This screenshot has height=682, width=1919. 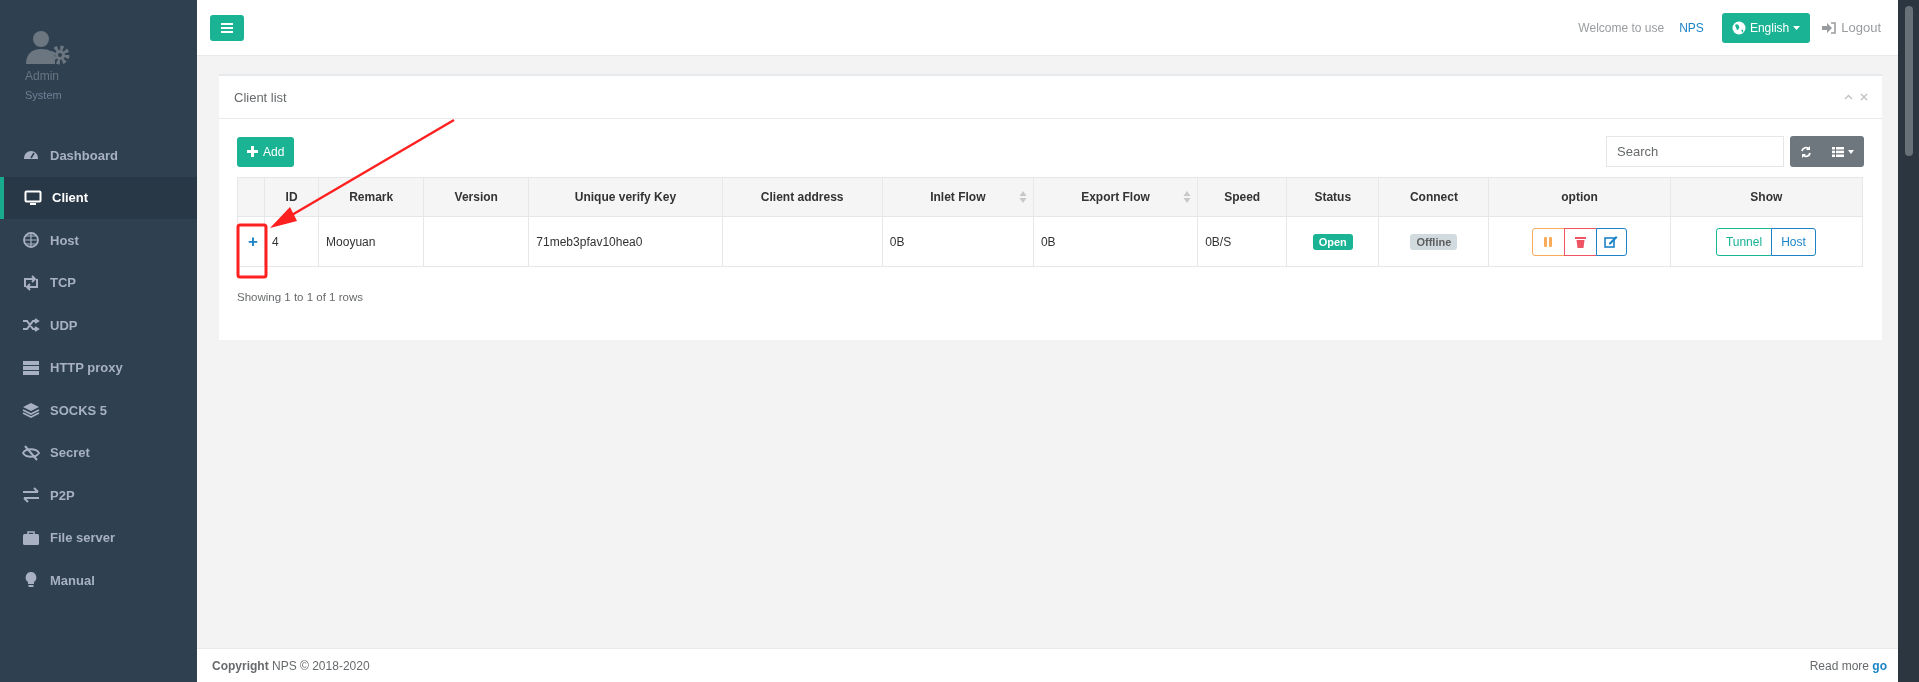 I want to click on table-cell: 0B/S, so click(x=1218, y=241).